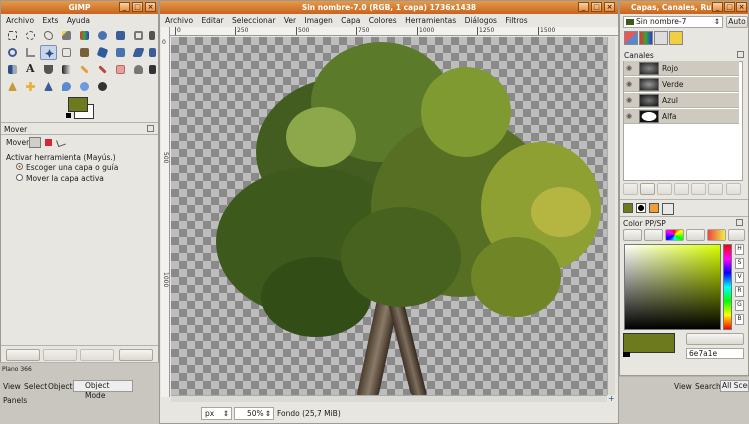  What do you see at coordinates (12, 386) in the screenshot?
I see `view-menu: View` at bounding box center [12, 386].